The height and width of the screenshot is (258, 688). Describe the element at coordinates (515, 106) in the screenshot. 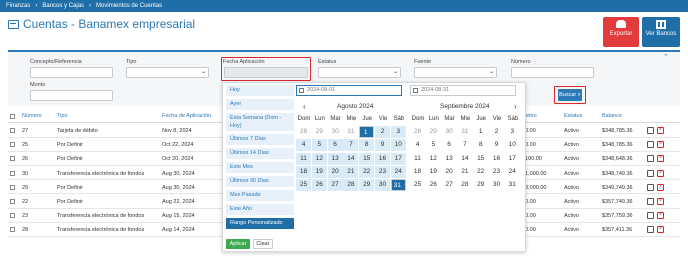

I see `next-month-icon: ›` at that location.